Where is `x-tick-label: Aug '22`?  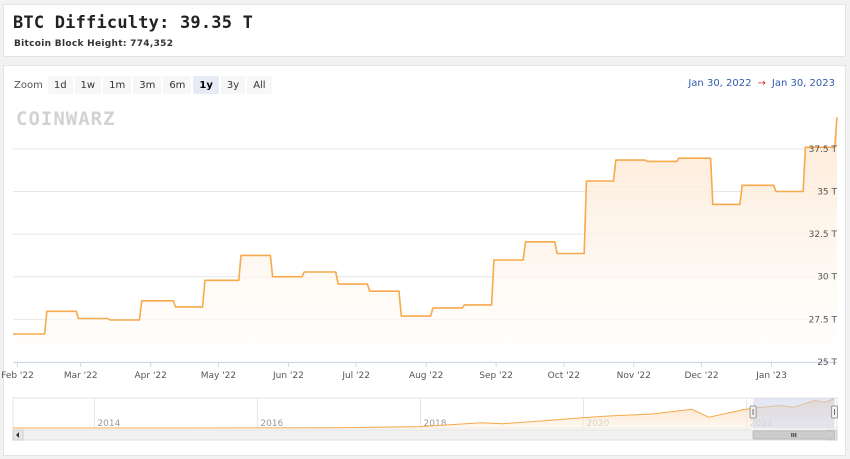 x-tick-label: Aug '22 is located at coordinates (426, 376).